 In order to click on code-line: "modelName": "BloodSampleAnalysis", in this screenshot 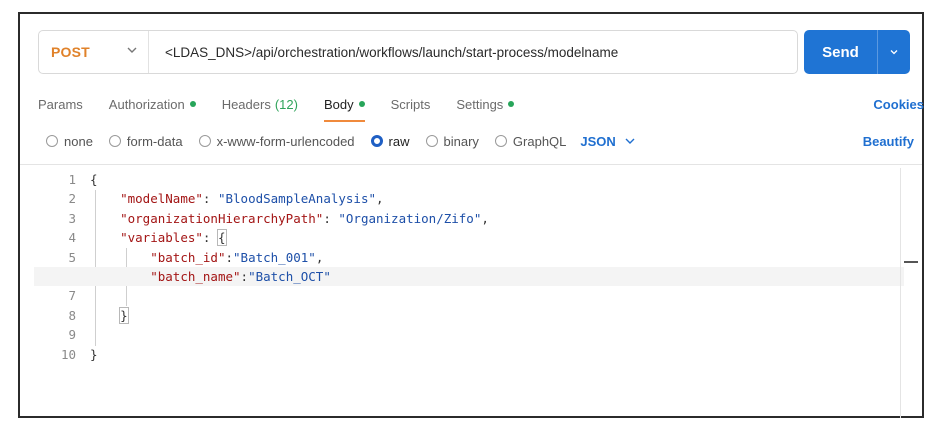, I will do `click(252, 199)`.